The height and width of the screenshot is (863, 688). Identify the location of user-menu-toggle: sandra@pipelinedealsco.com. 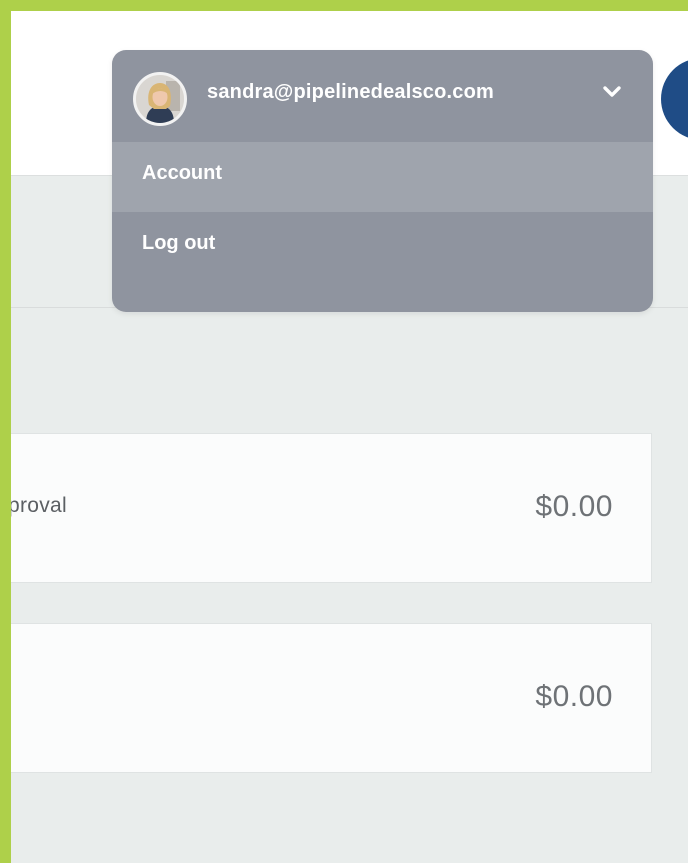
(382, 96).